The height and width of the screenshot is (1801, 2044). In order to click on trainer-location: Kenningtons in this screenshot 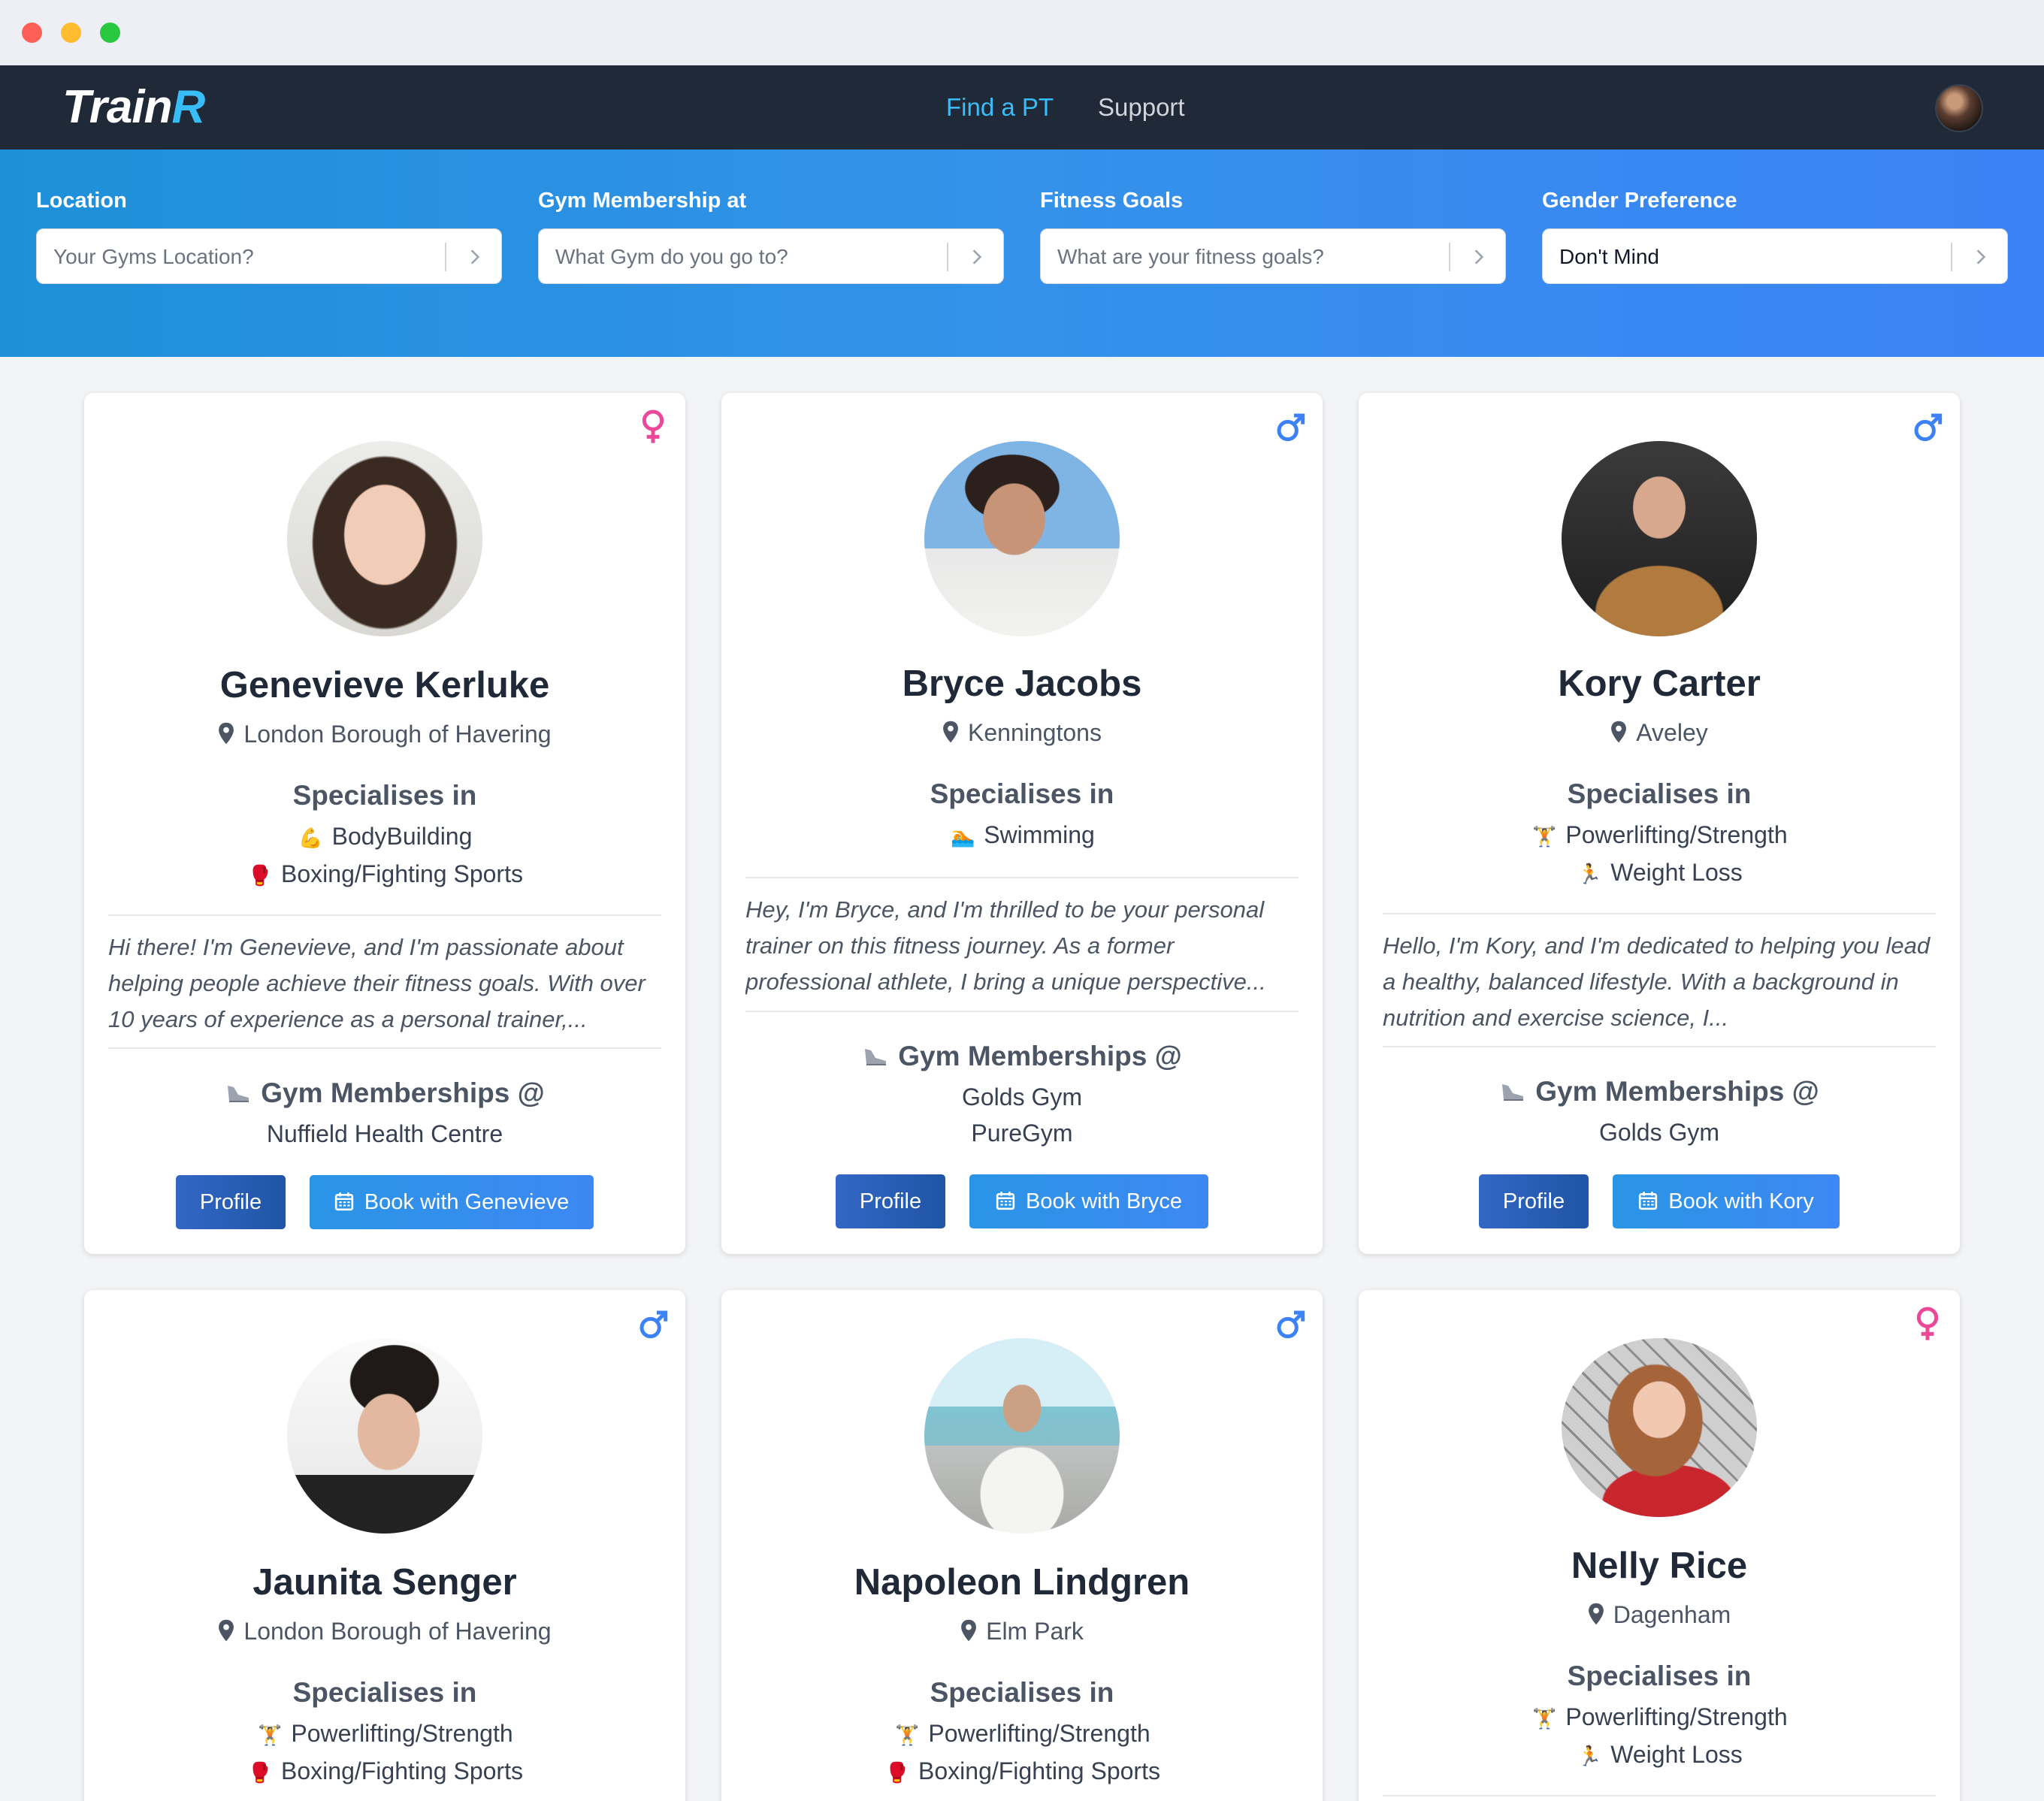, I will do `click(1022, 733)`.